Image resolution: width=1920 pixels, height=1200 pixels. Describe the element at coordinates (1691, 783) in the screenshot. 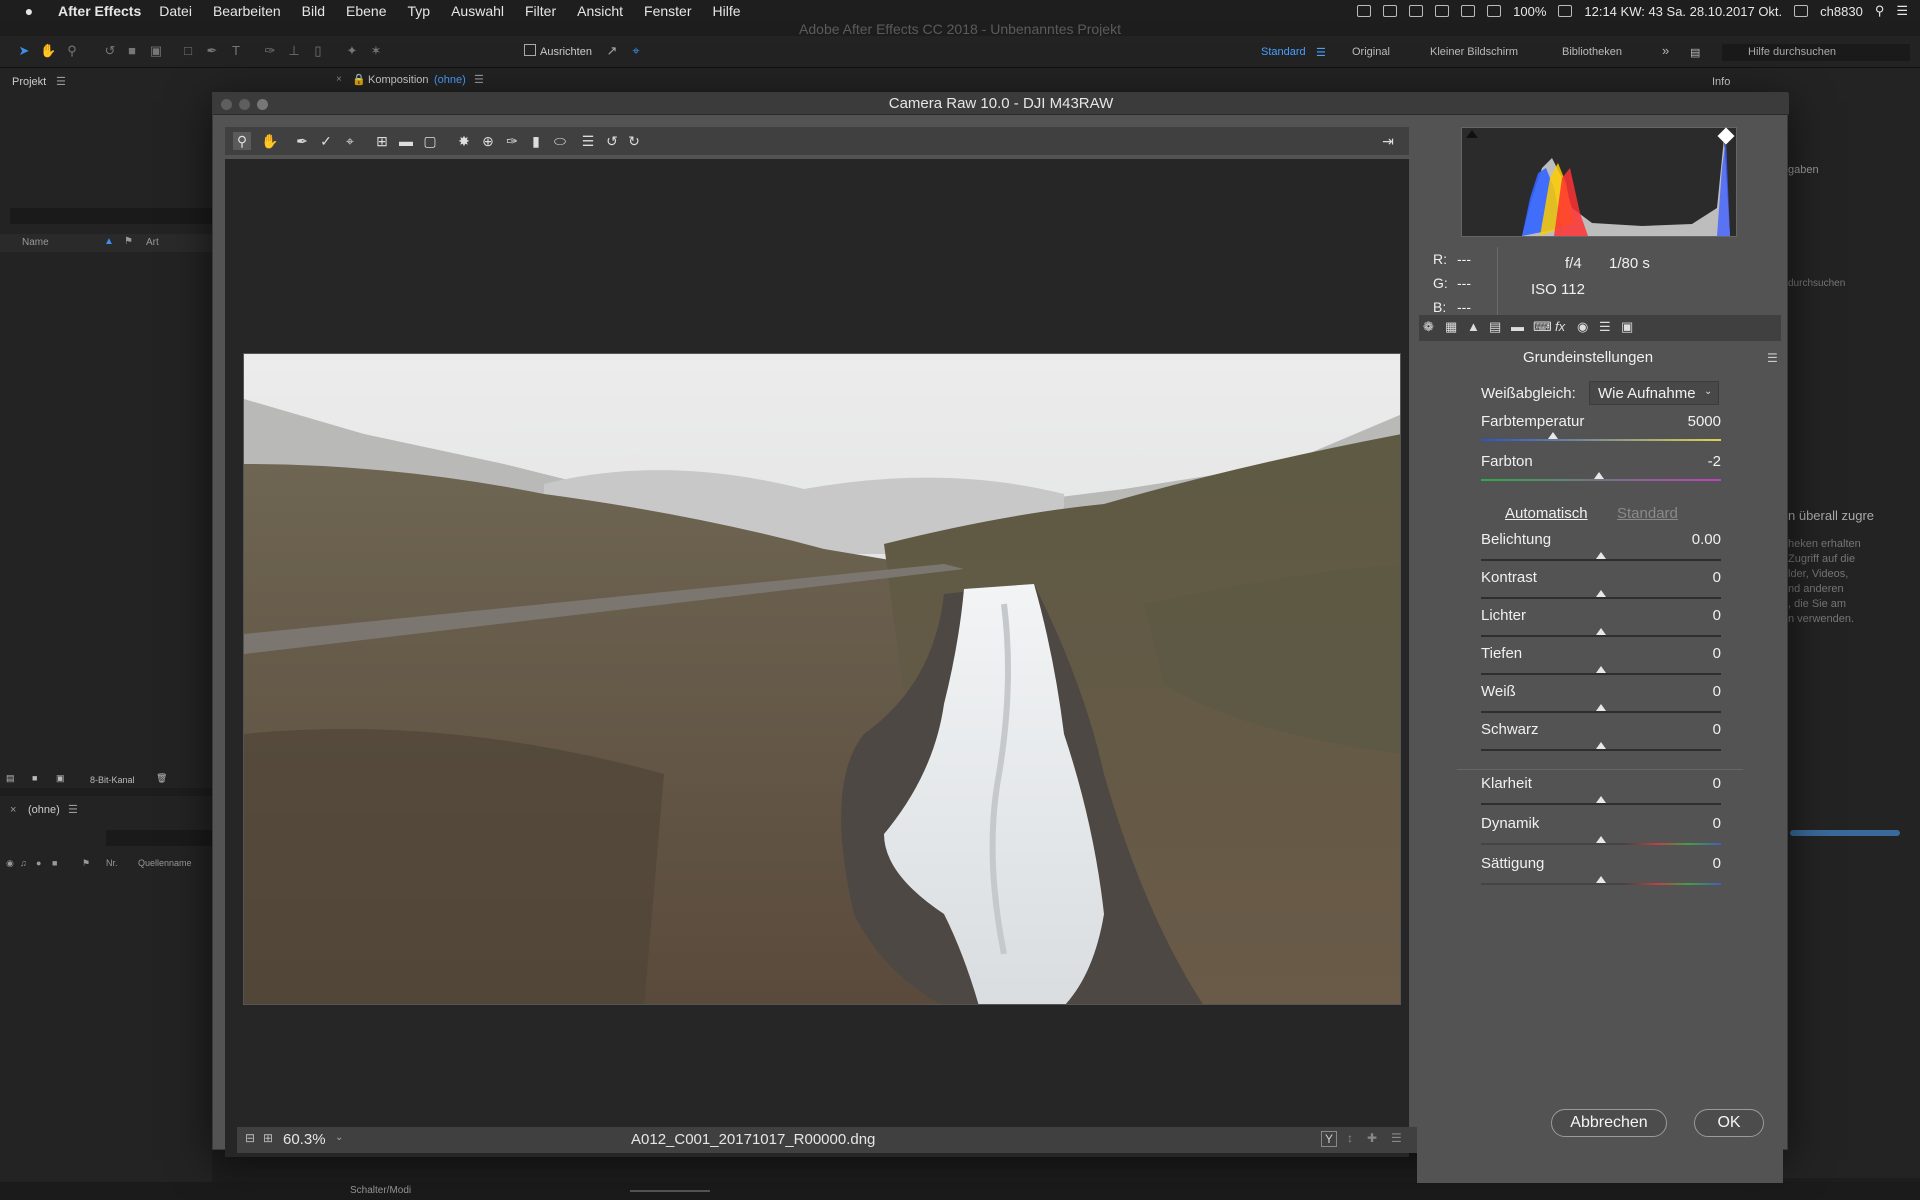

I see `klarheit-value: 0` at that location.